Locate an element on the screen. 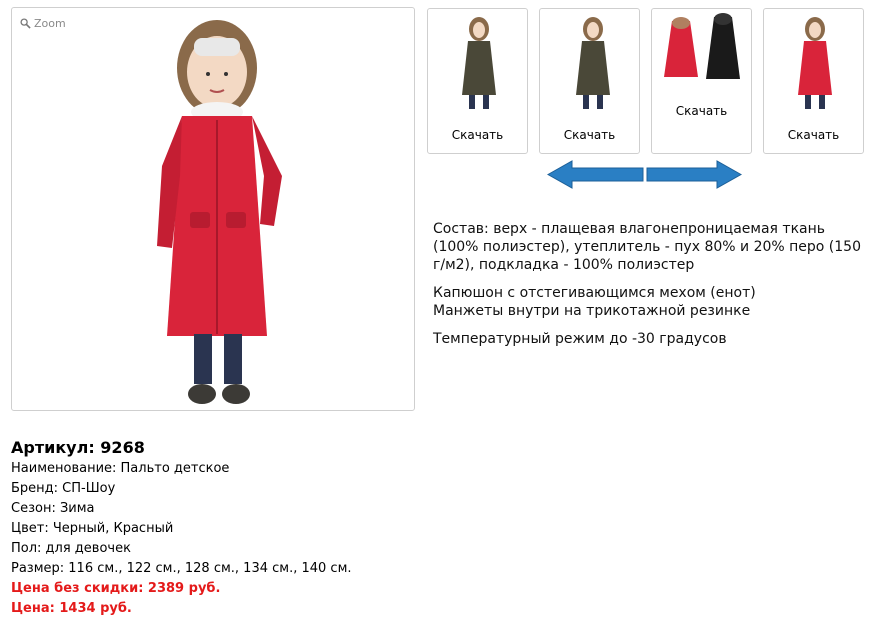 Image resolution: width=874 pixels, height=625 pixels. thumbnail-1: Скачать is located at coordinates (477, 81).